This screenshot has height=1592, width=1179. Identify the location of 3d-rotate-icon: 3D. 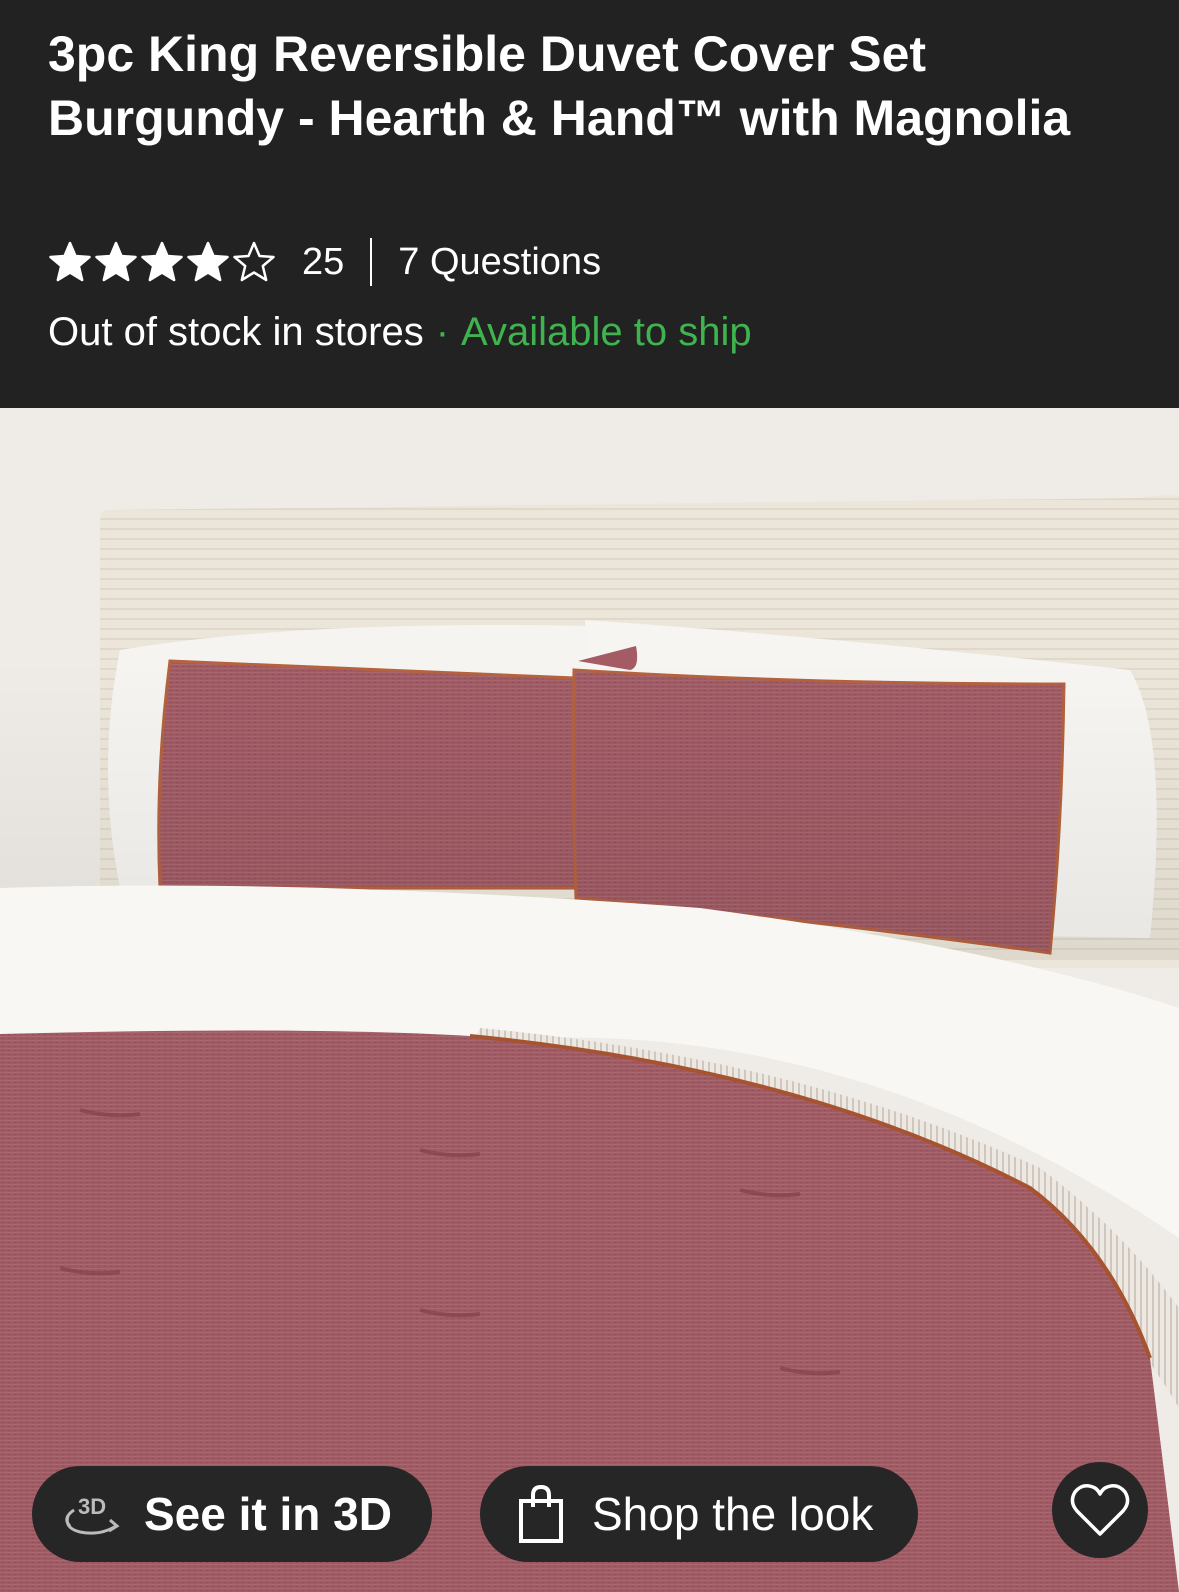
(92, 1514).